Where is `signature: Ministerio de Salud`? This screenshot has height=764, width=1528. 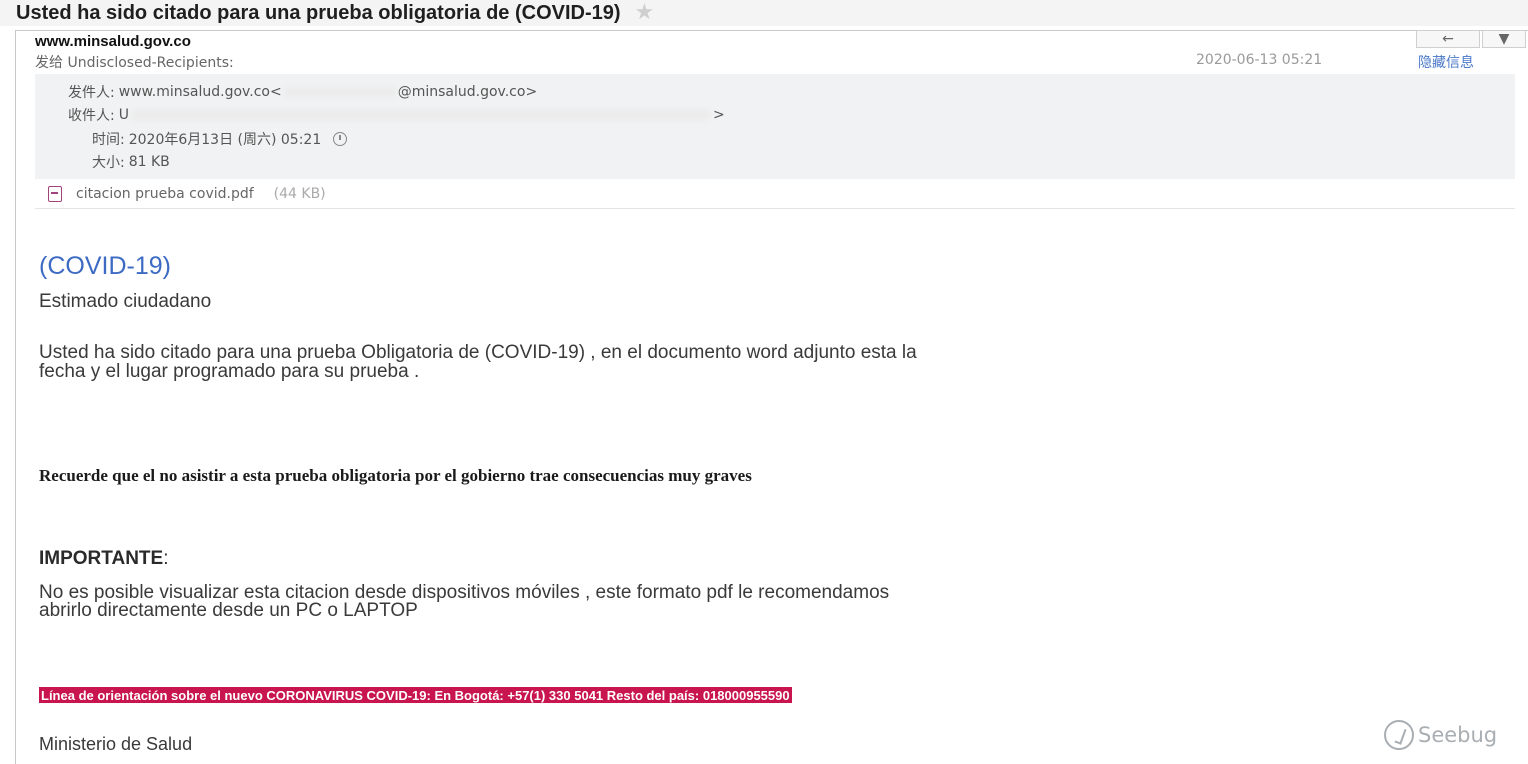 signature: Ministerio de Salud is located at coordinates (116, 744).